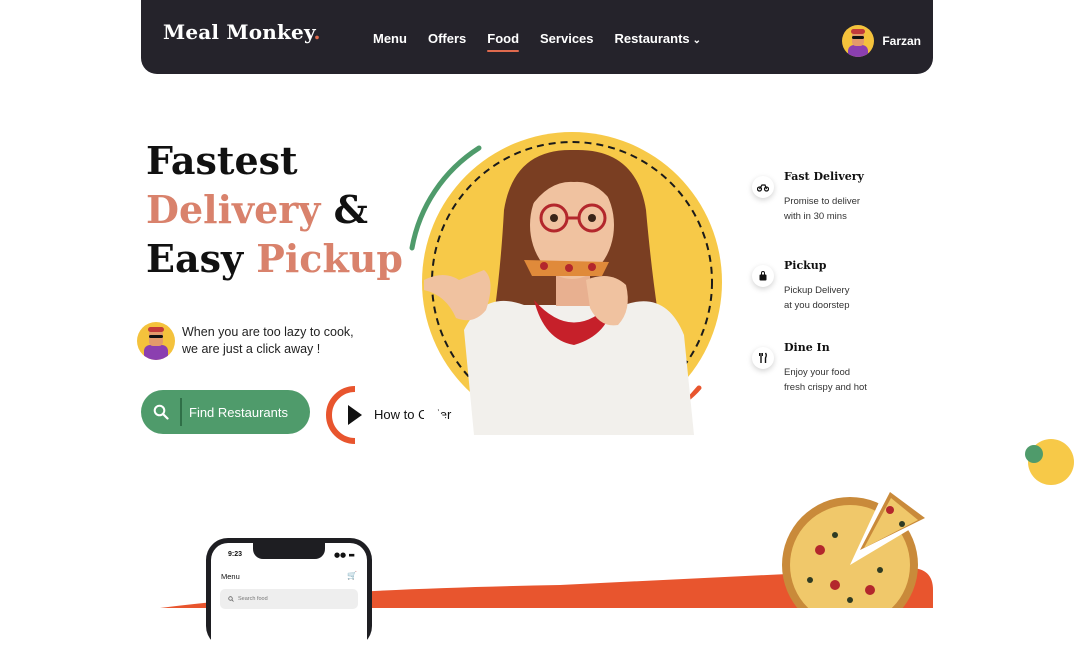 This screenshot has height=648, width=1074. Describe the element at coordinates (329, 258) in the screenshot. I see `headline-accent-pickup: Pickup` at that location.